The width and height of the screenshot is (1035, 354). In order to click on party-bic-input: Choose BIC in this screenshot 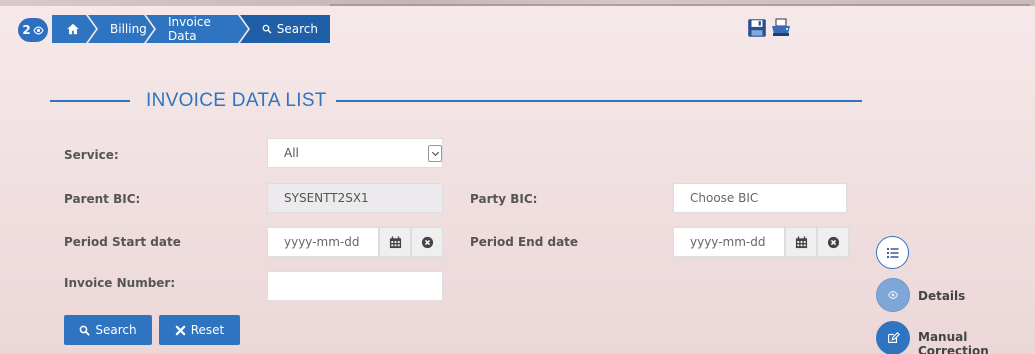, I will do `click(760, 198)`.